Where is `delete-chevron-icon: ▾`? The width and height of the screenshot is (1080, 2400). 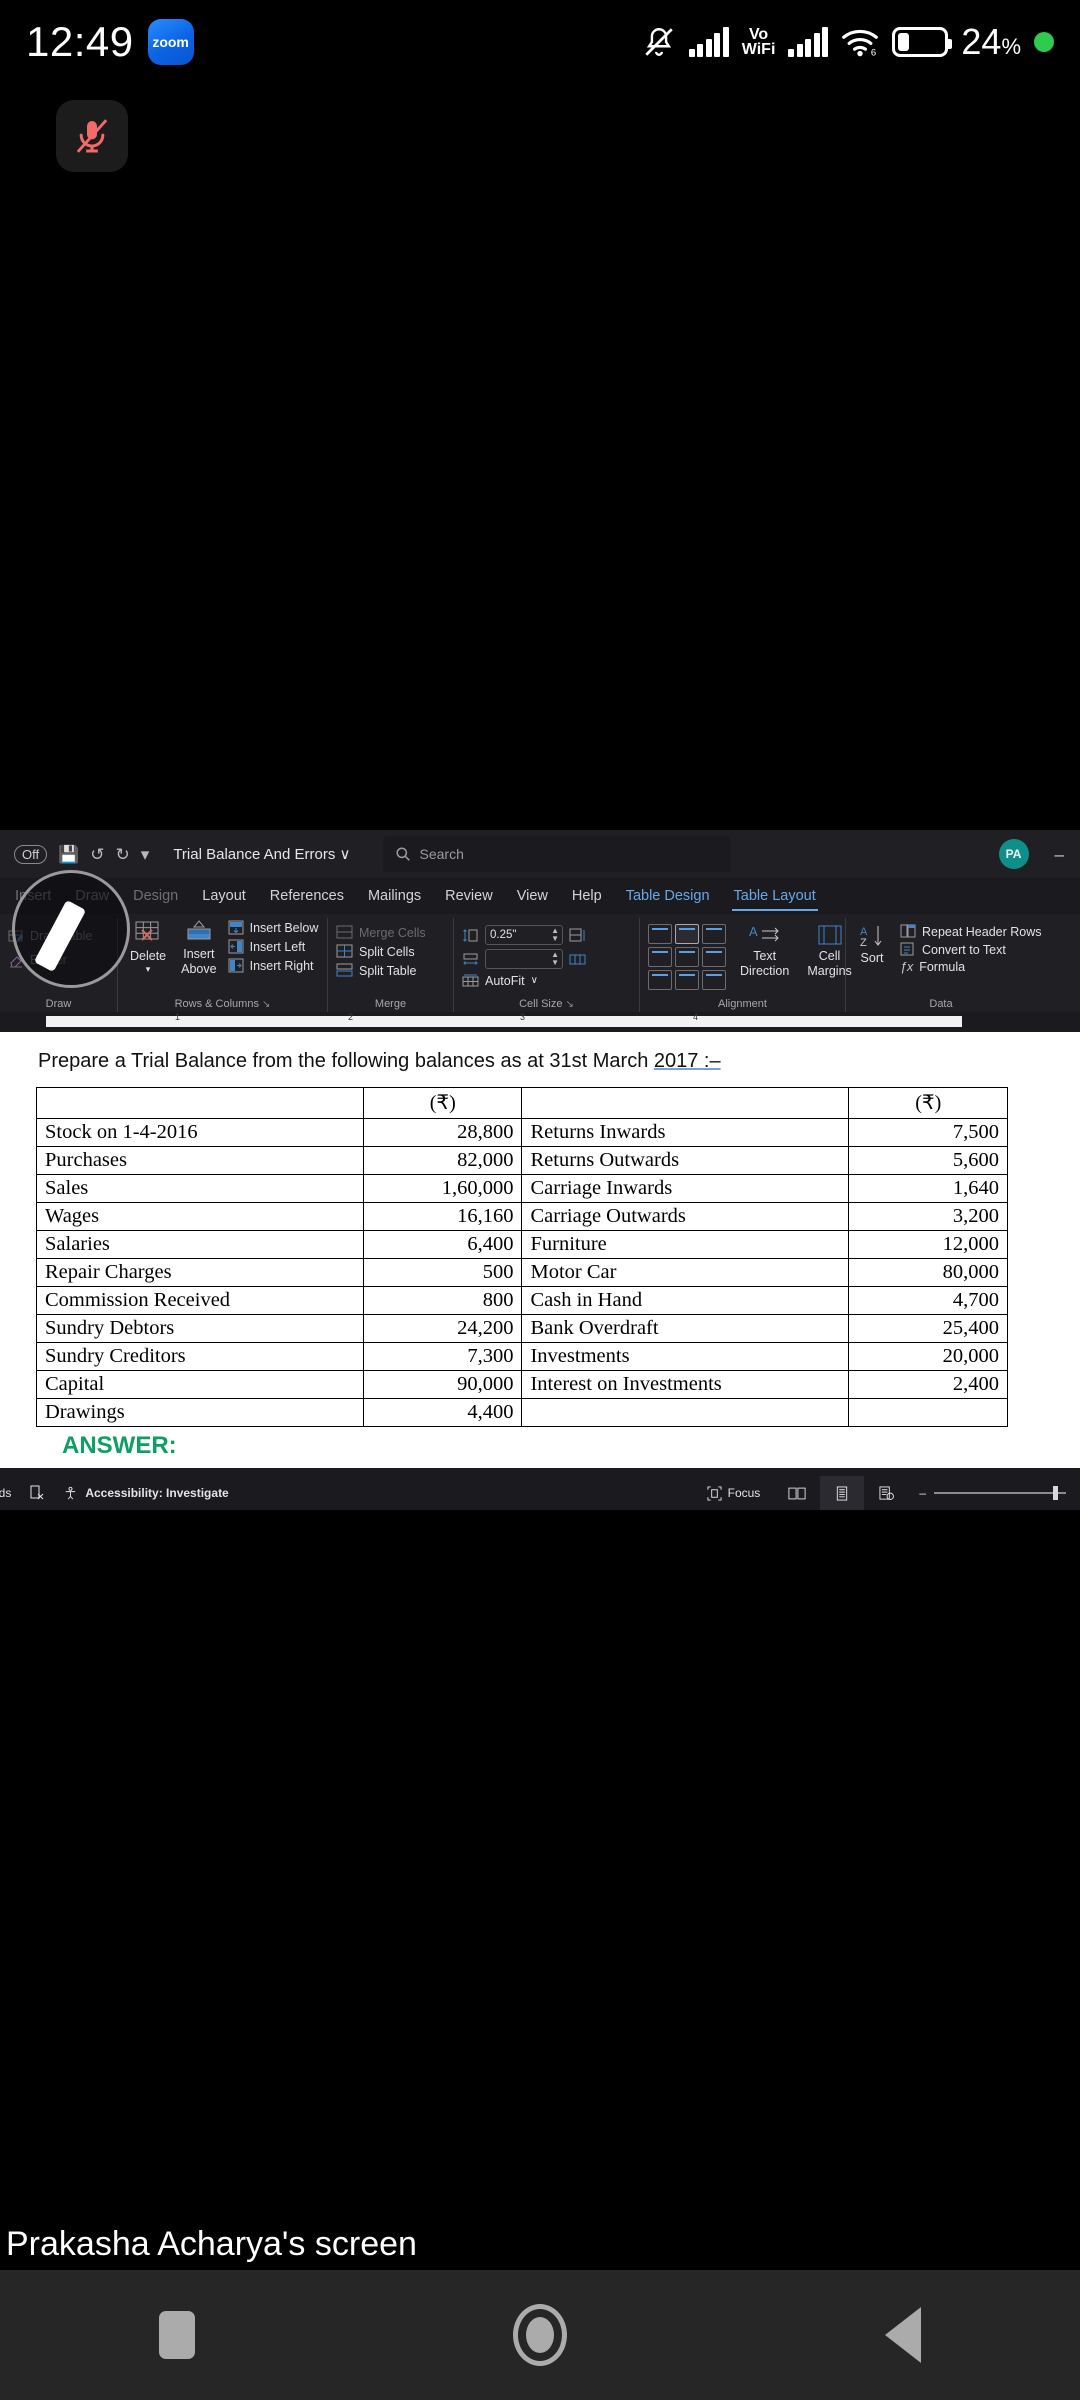 delete-chevron-icon: ▾ is located at coordinates (148, 969).